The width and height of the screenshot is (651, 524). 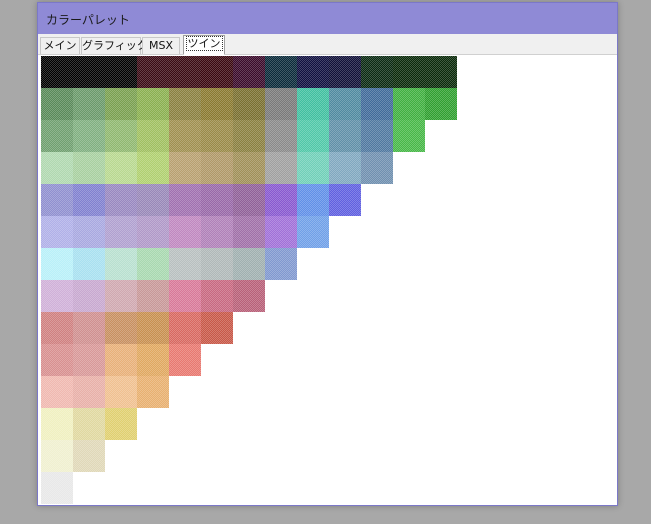 I want to click on tab-main: メイン, so click(x=60, y=45).